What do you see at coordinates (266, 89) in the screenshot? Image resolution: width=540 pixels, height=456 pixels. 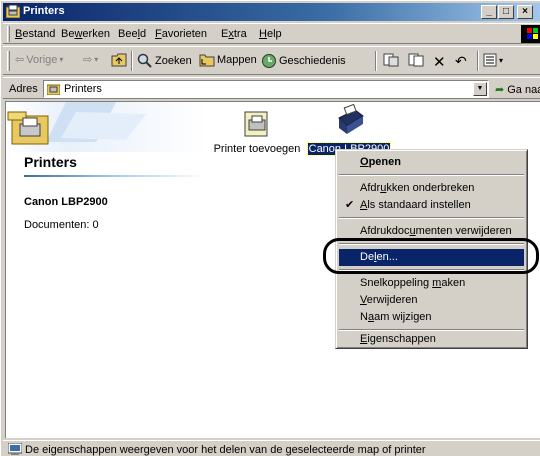 I see `address-field: Printers ▼` at bounding box center [266, 89].